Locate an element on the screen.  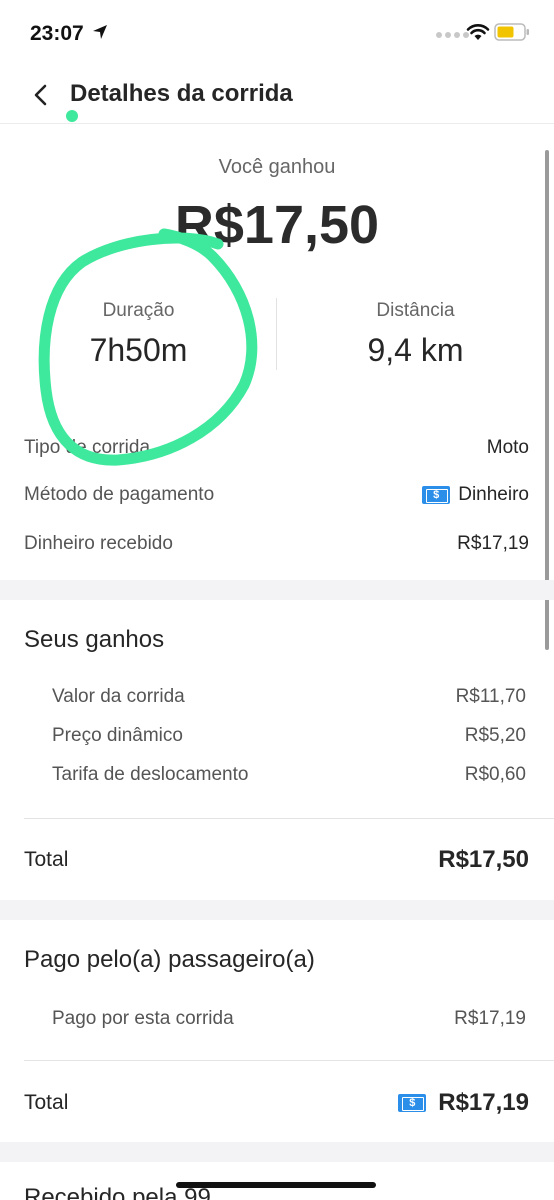
line-item-label: Tarifa de deslocamento is located at coordinates (150, 774).